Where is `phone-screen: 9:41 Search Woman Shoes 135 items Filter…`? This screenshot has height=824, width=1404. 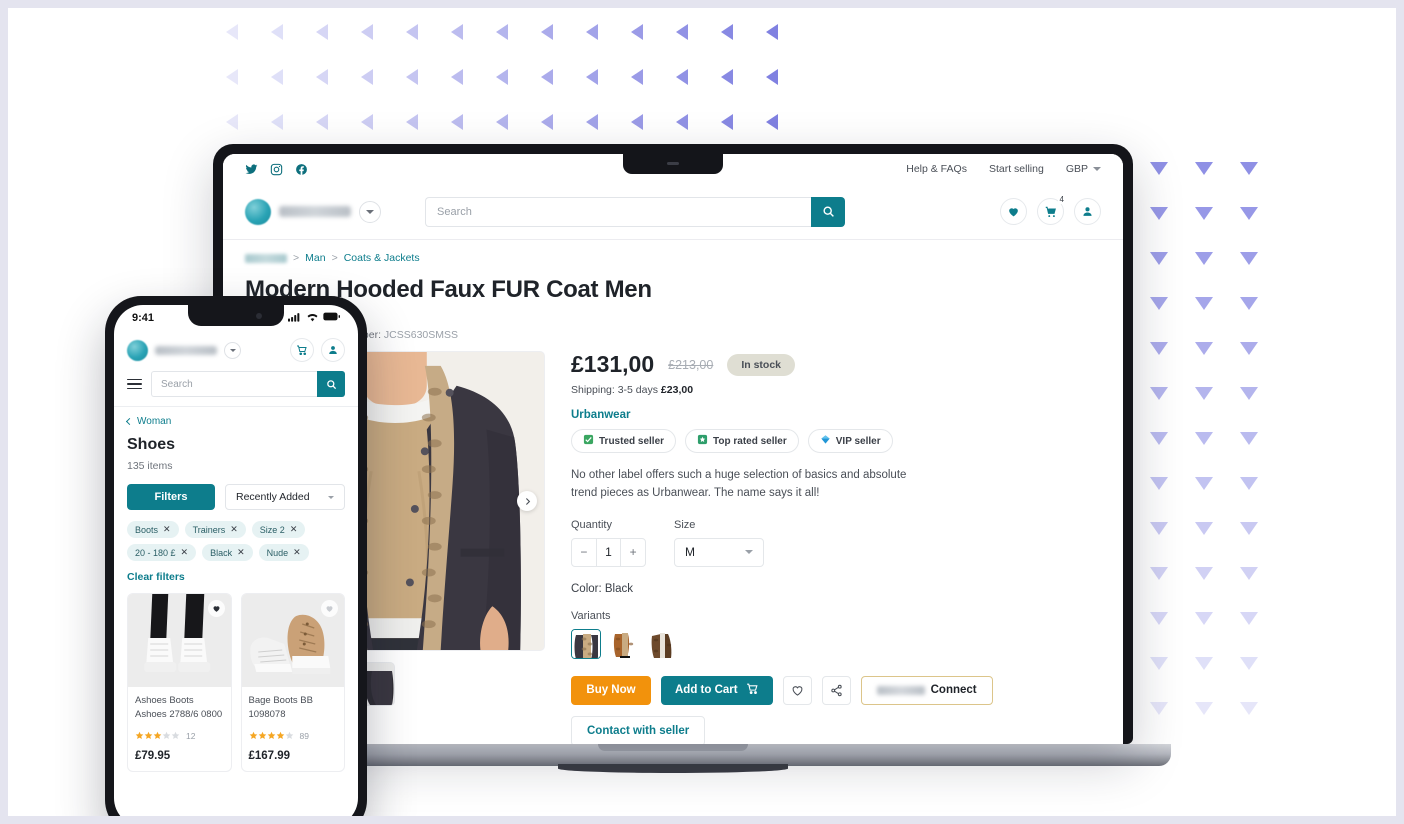
phone-screen: 9:41 Search Woman Shoes 135 items Filter… is located at coordinates (236, 560).